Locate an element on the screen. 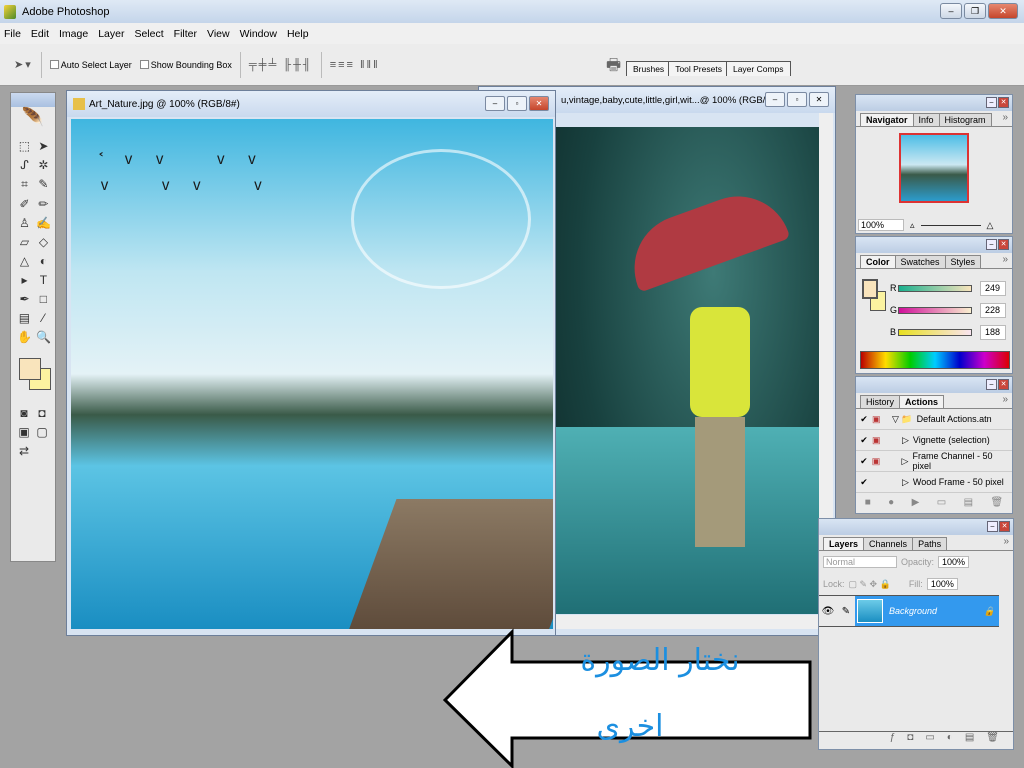  navigator-thumbnail is located at coordinates (934, 168).